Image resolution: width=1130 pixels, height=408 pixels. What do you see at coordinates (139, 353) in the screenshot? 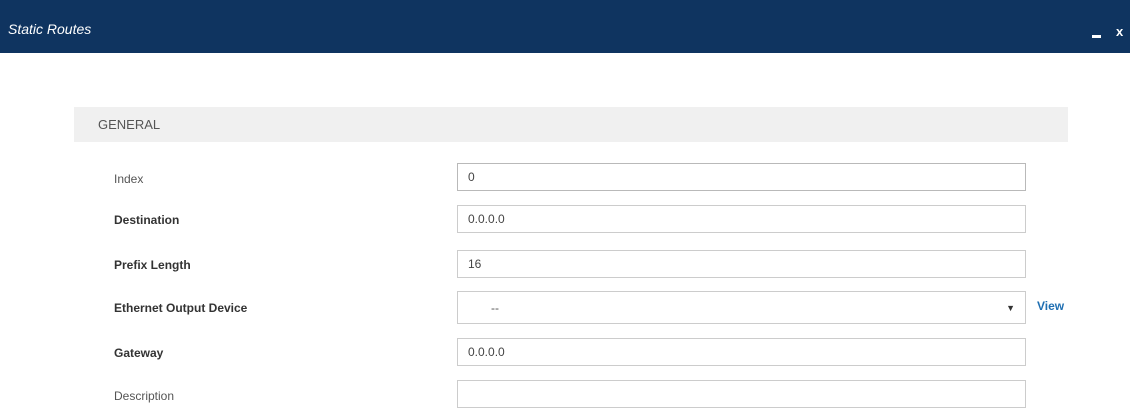
I see `gateway-label: Gateway` at bounding box center [139, 353].